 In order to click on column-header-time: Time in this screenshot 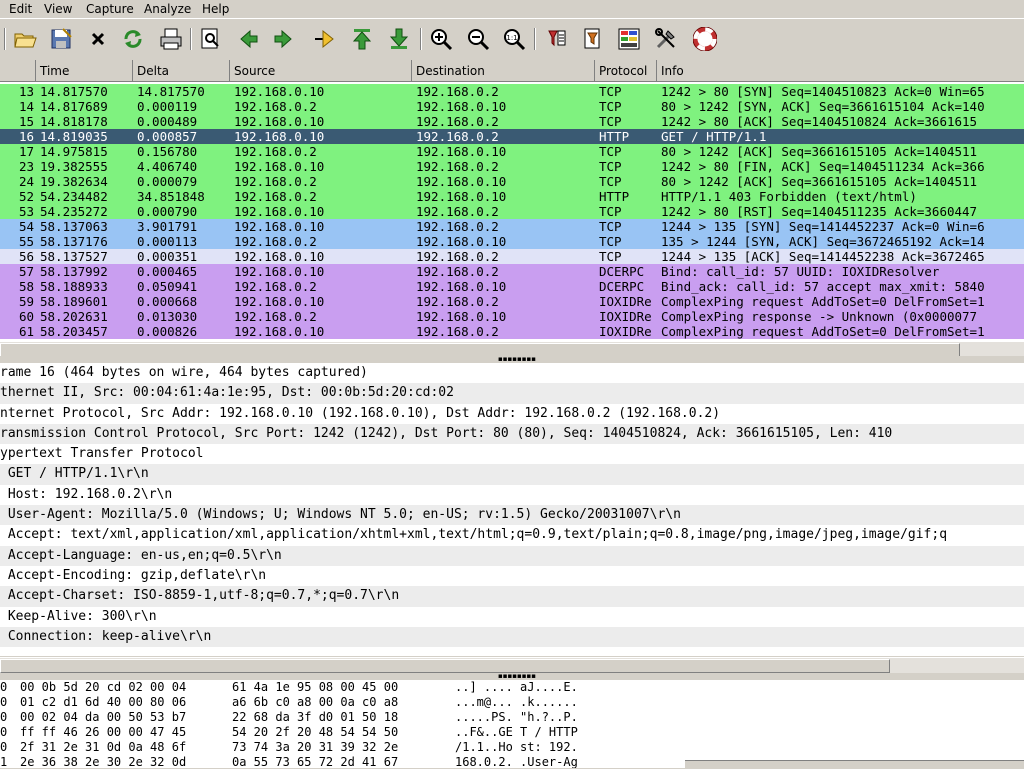, I will do `click(84, 71)`.